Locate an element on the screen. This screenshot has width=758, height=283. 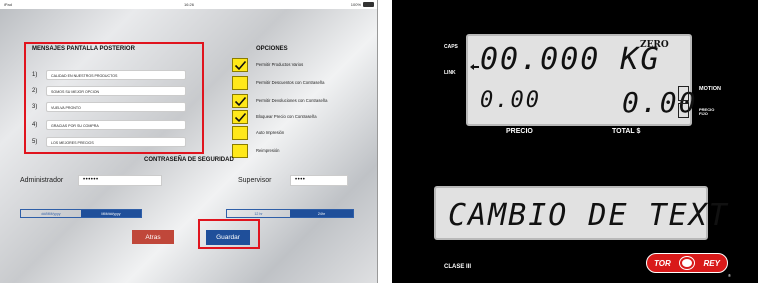
weight-readout: 00.000 KG is located at coordinates (570, 59).